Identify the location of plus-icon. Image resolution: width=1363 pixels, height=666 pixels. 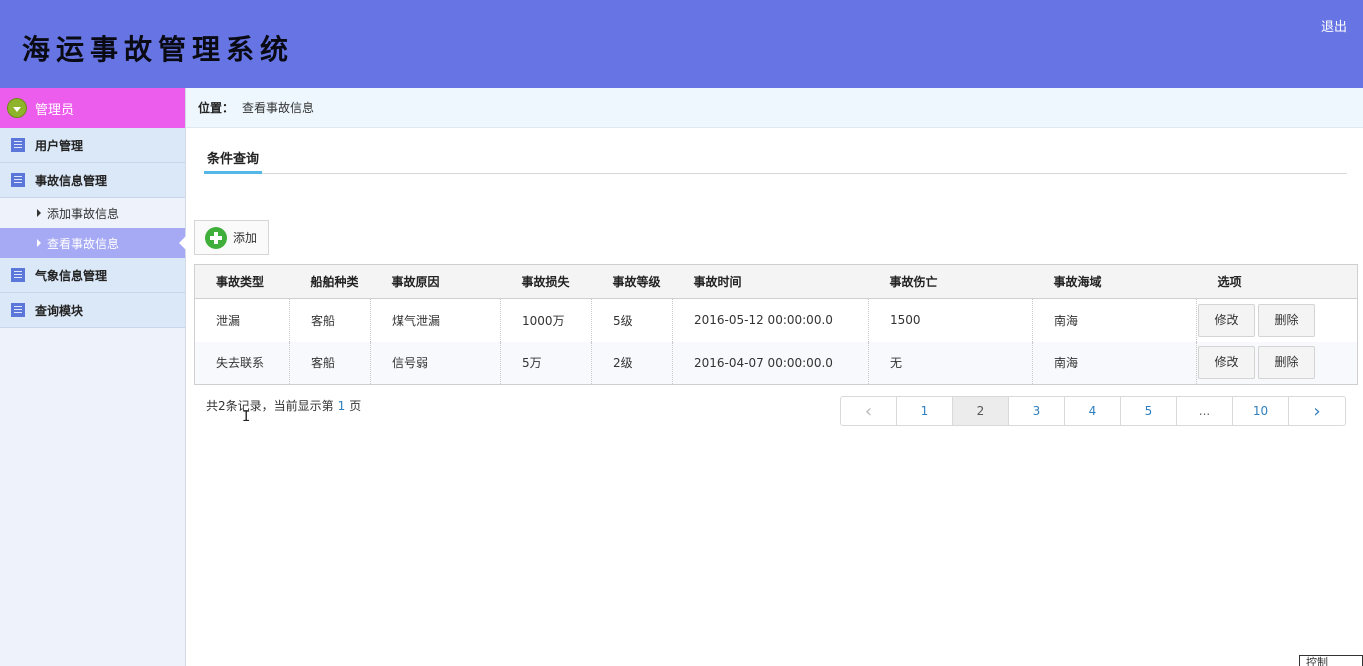
(216, 237).